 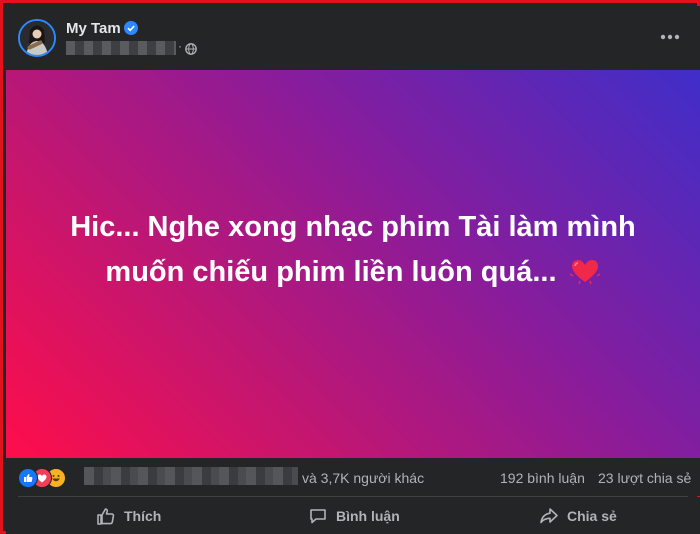 I want to click on shares-count: 23 lượt chia sẻ, so click(x=644, y=478).